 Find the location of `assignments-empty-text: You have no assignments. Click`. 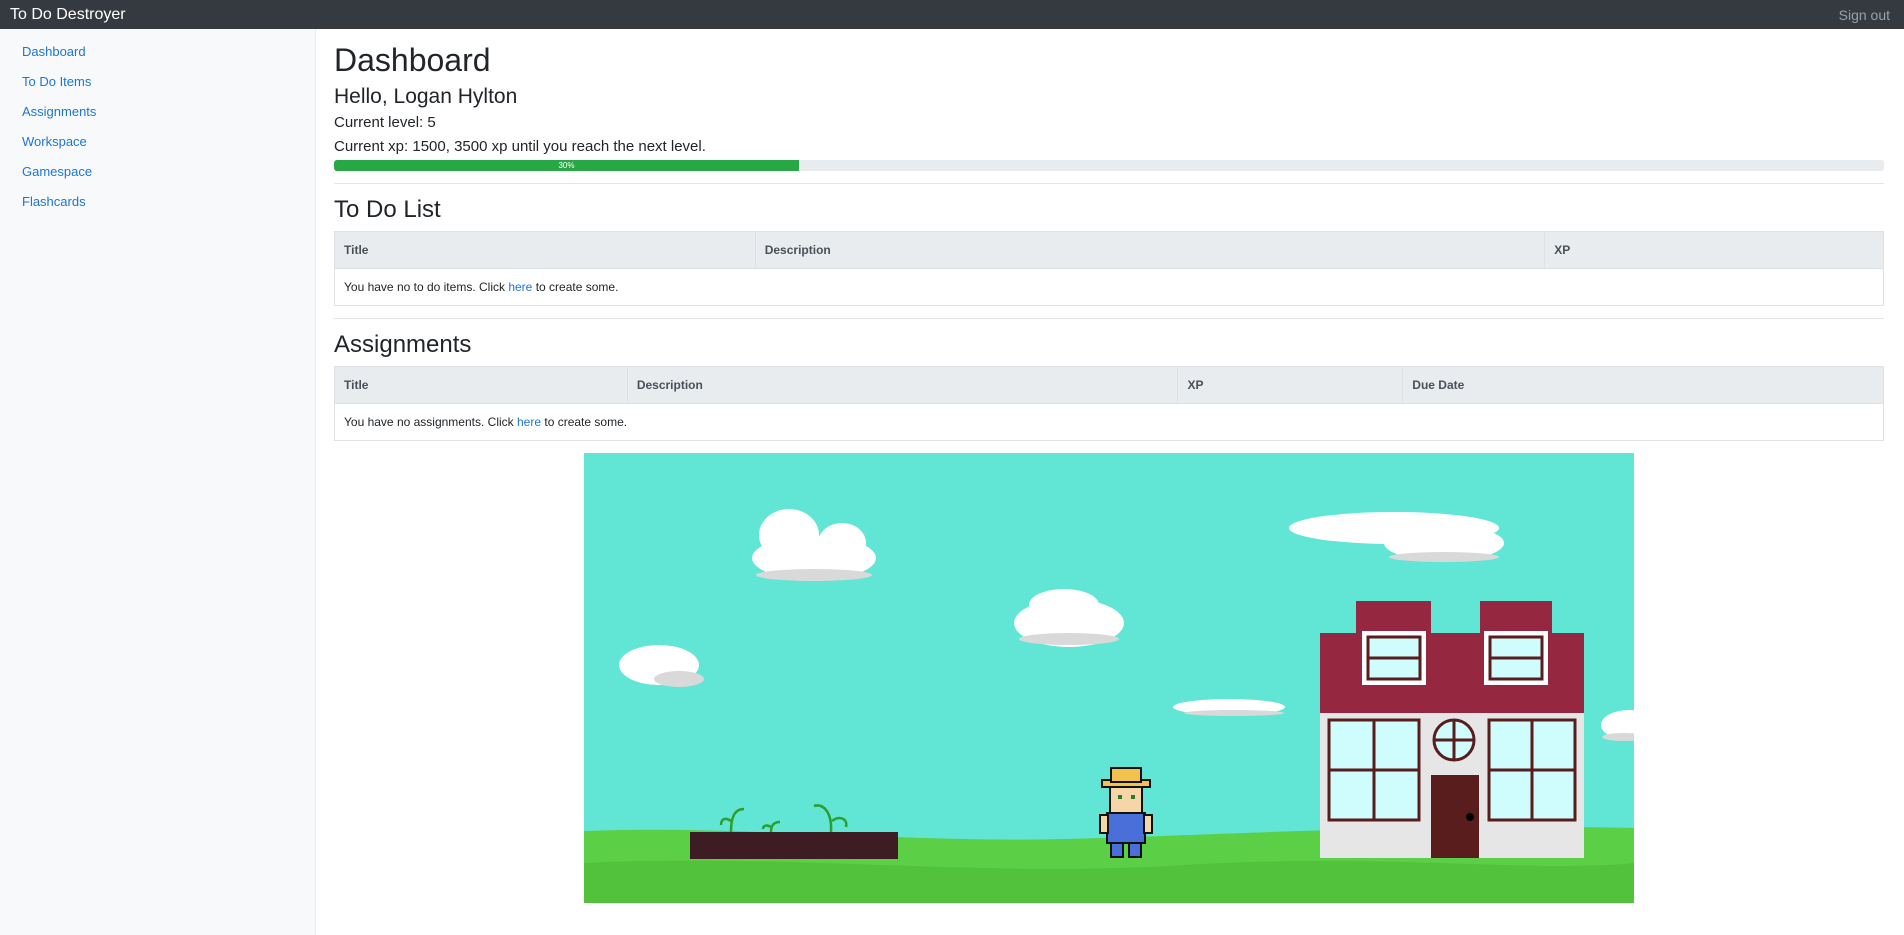

assignments-empty-text: You have no assignments. Click is located at coordinates (430, 422).